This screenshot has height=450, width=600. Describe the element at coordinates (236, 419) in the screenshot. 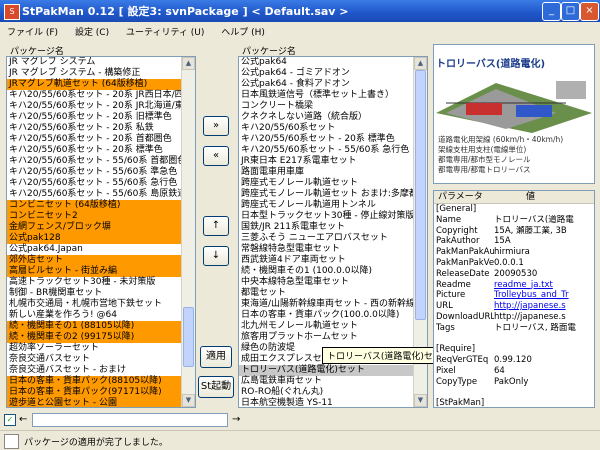

I see `forward-arrow-icon: →` at that location.